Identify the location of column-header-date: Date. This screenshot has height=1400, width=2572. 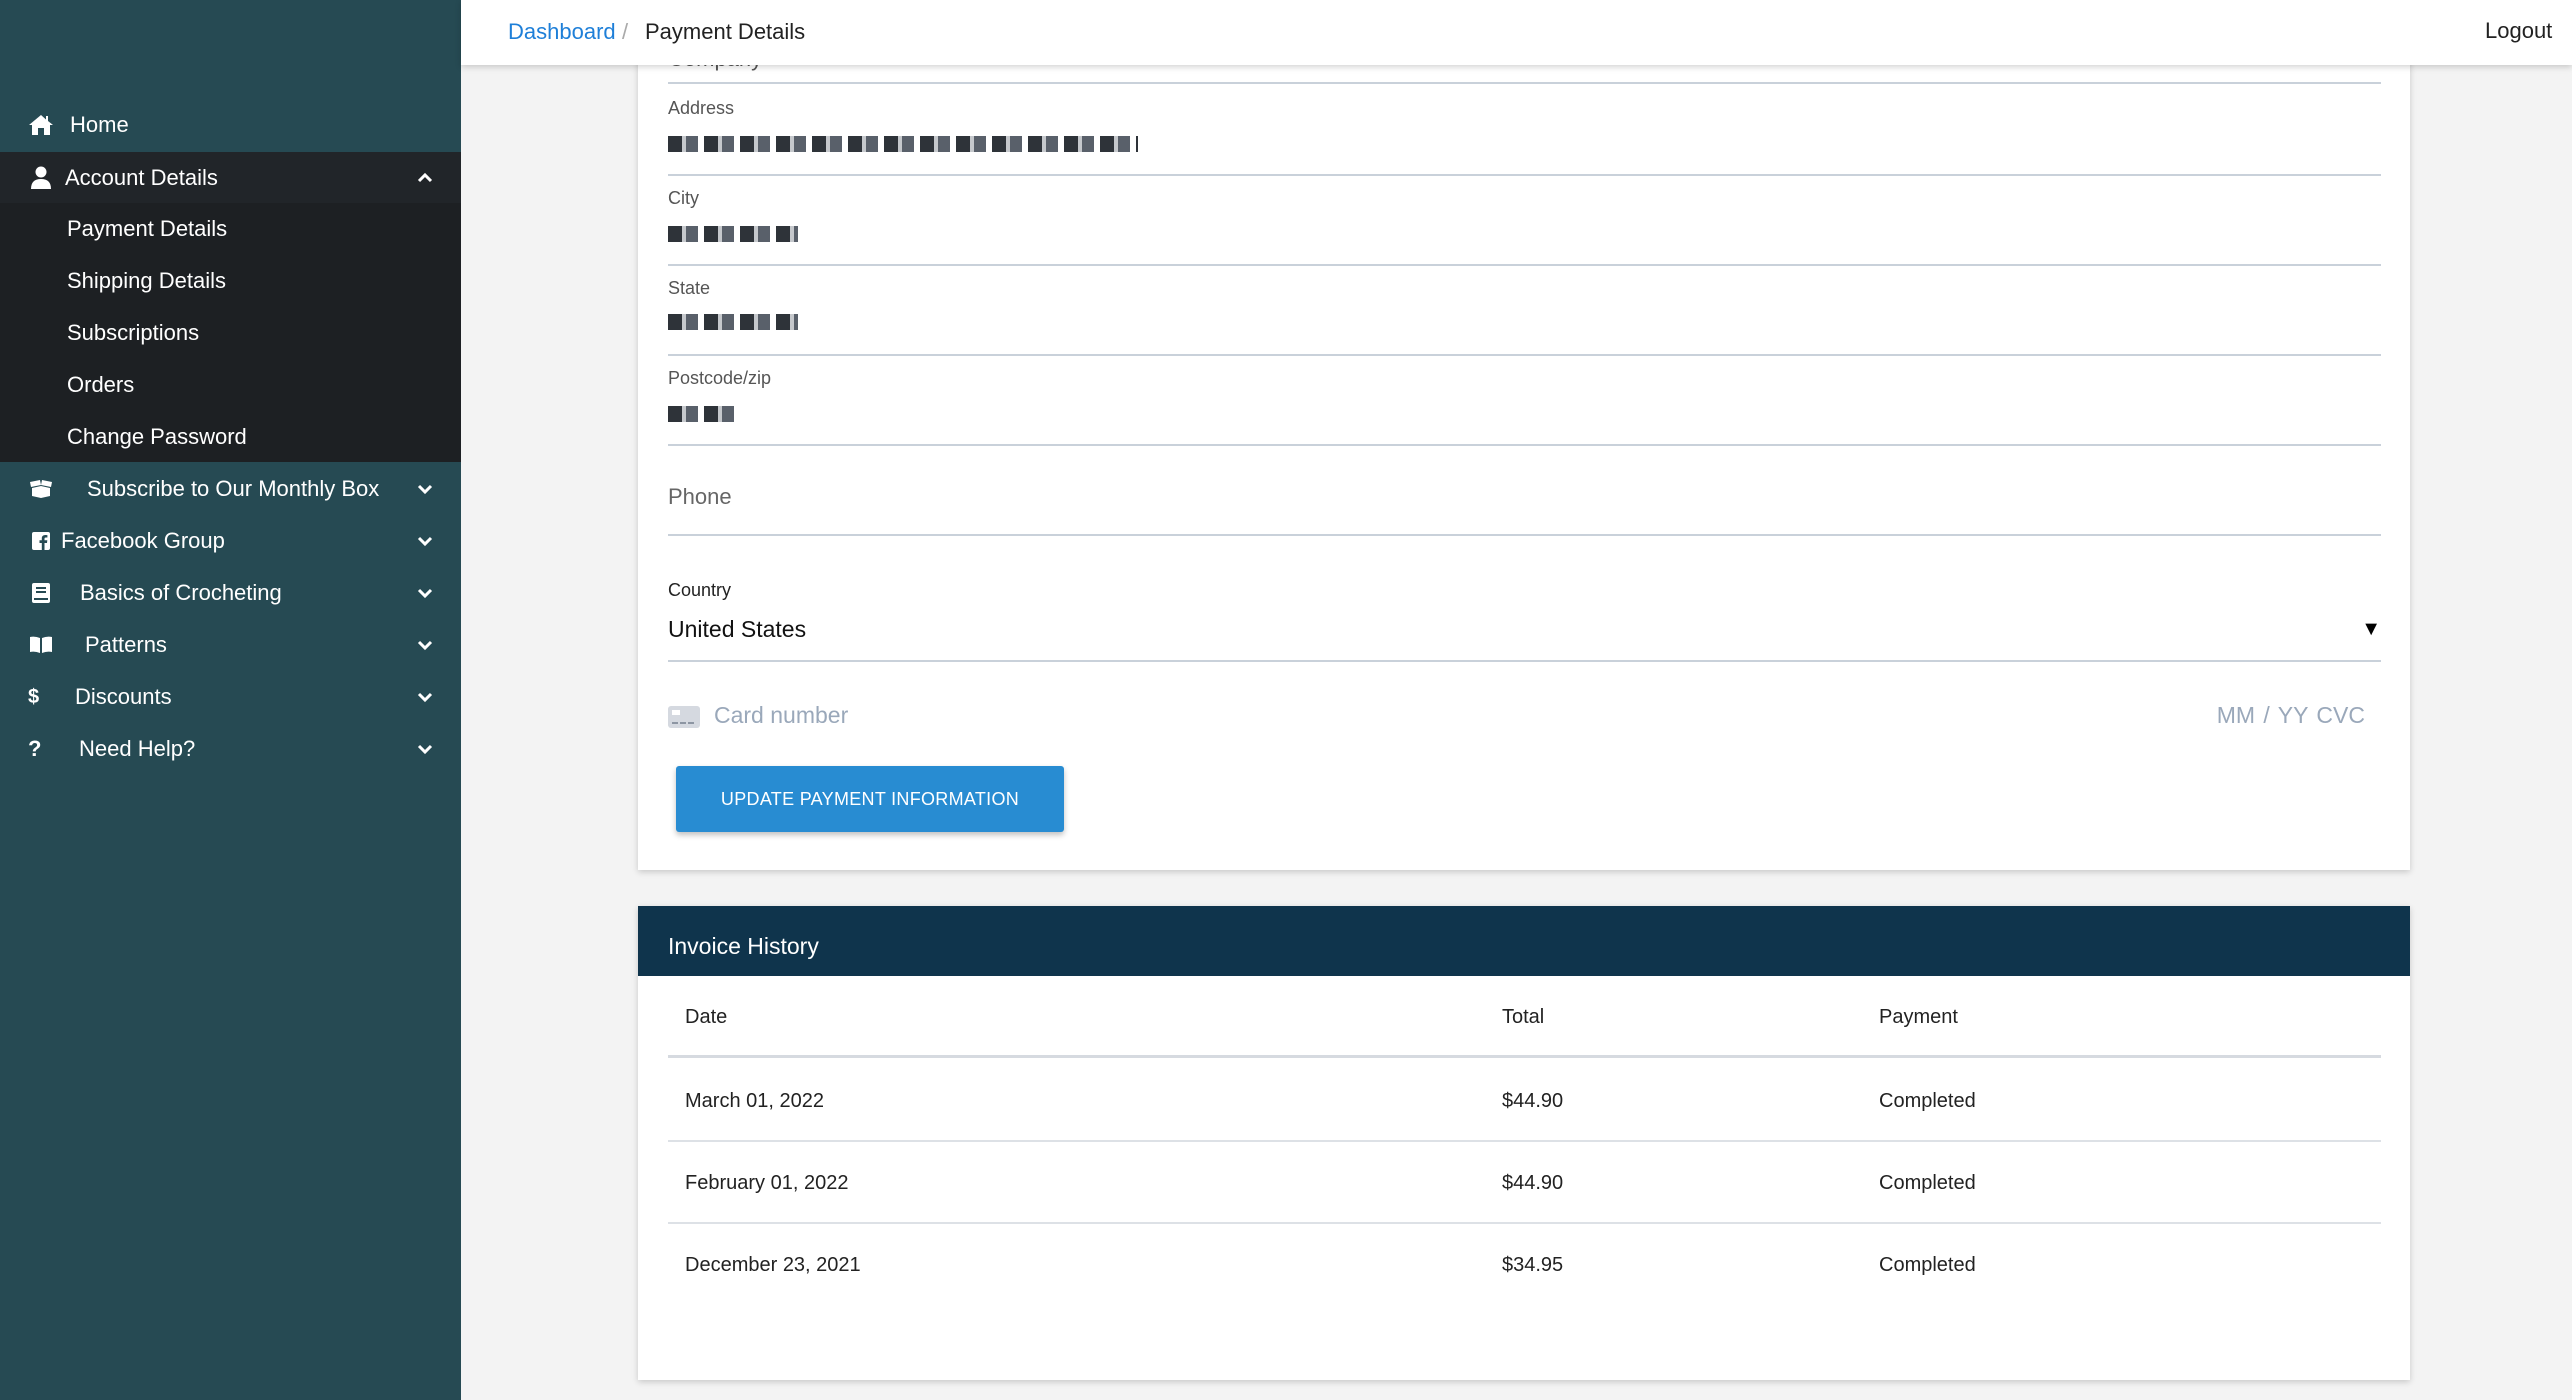
(706, 1017).